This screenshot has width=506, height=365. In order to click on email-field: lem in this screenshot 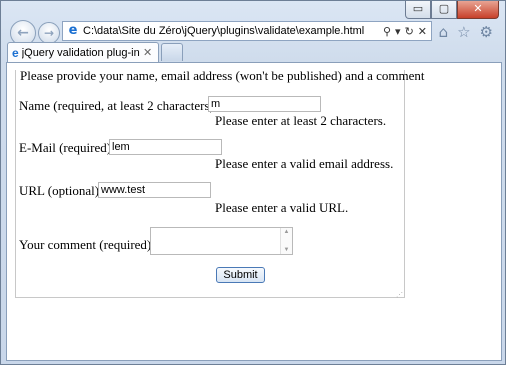, I will do `click(165, 147)`.